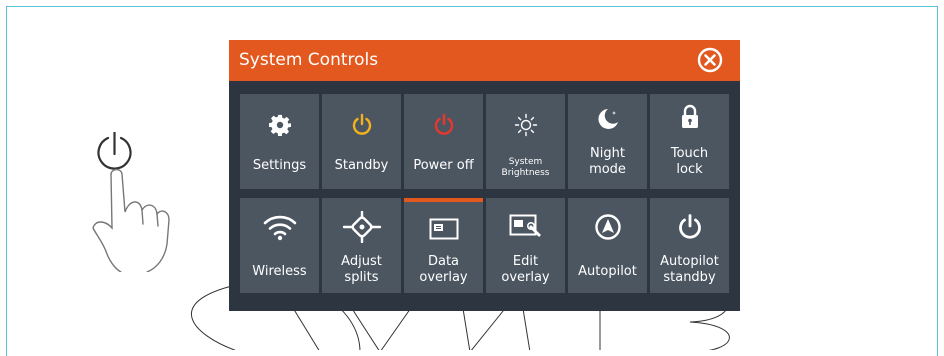  I want to click on standby-label: Standby, so click(361, 165).